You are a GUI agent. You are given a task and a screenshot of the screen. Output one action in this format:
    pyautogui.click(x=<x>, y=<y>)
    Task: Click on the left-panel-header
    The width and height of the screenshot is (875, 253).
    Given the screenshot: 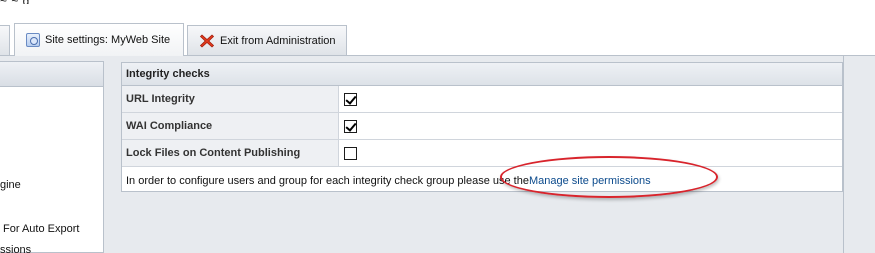 What is the action you would take?
    pyautogui.click(x=51, y=74)
    